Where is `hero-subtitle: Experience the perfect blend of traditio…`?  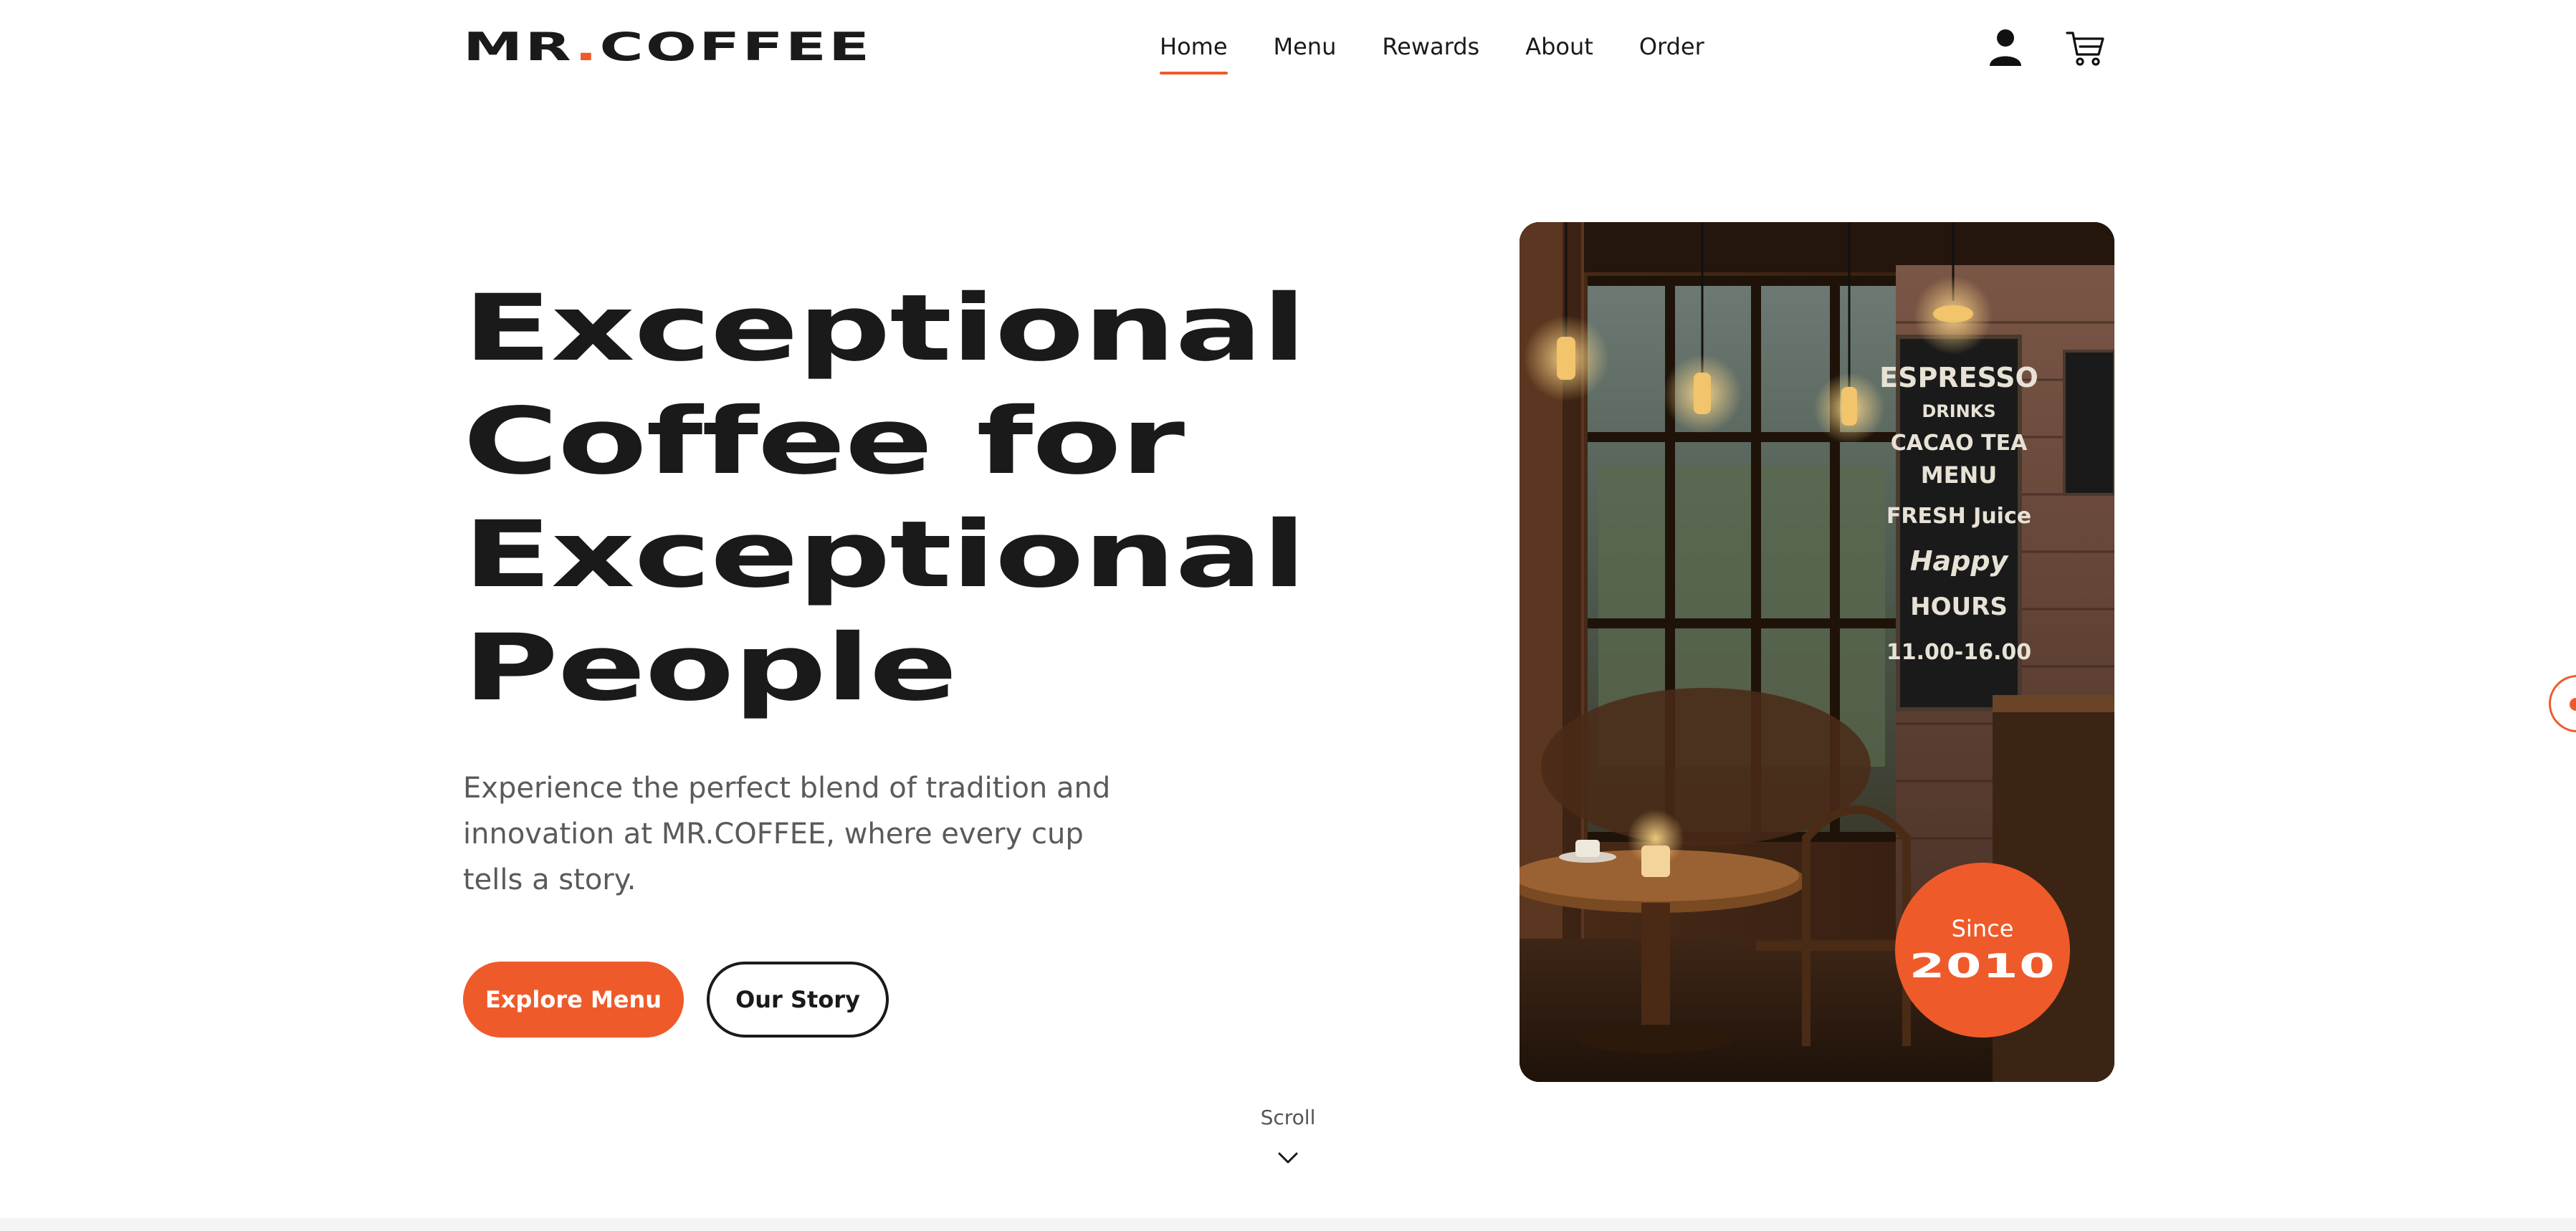
hero-subtitle: Experience the perfect blend of traditio… is located at coordinates (787, 834).